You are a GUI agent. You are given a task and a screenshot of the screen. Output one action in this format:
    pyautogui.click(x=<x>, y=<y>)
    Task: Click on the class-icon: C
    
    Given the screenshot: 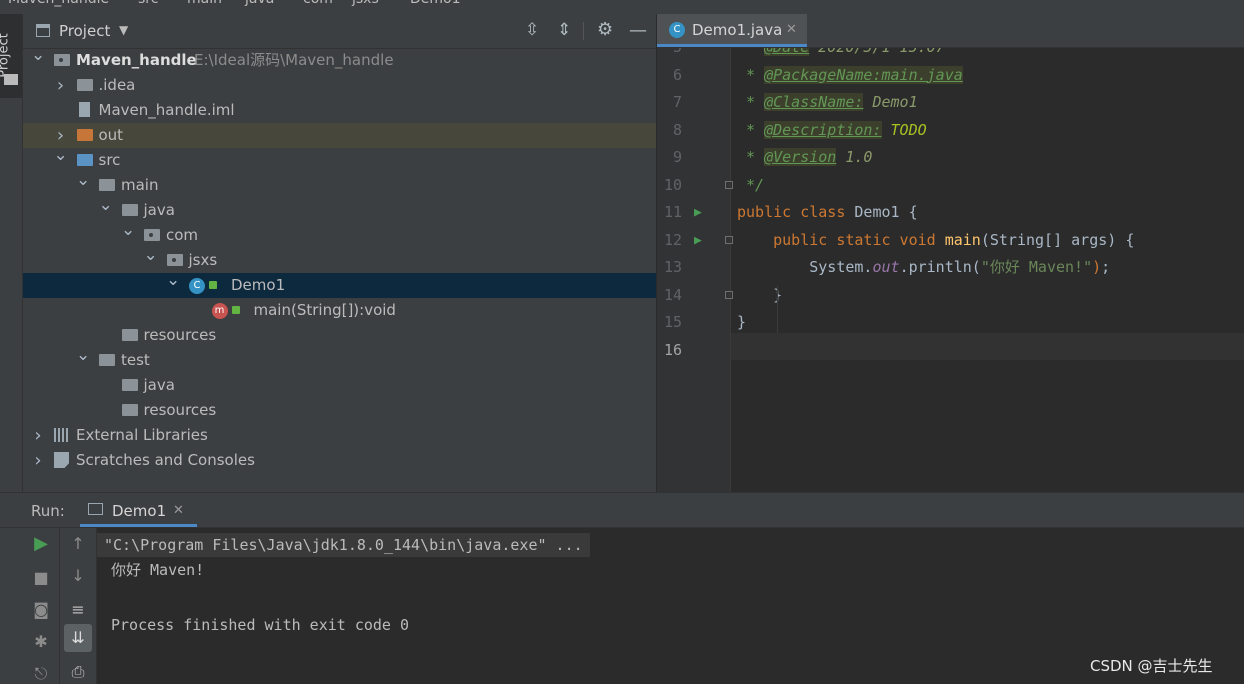 What is the action you would take?
    pyautogui.click(x=197, y=286)
    